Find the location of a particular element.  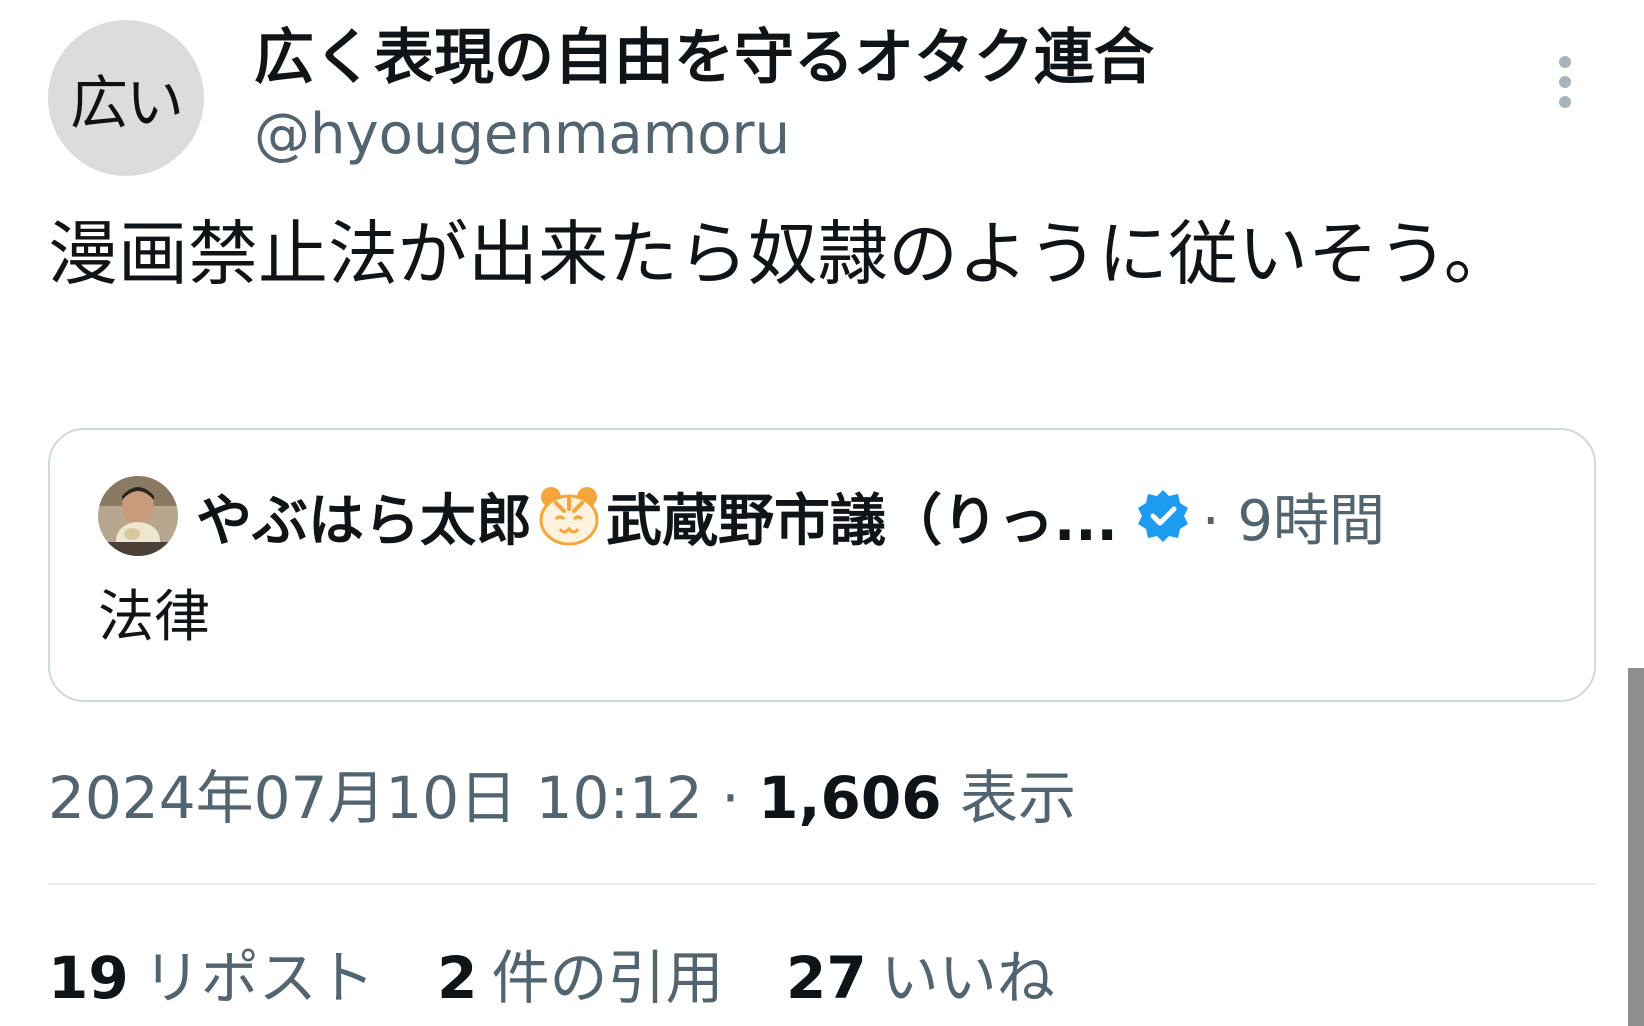

more-options-button is located at coordinates (1565, 85).